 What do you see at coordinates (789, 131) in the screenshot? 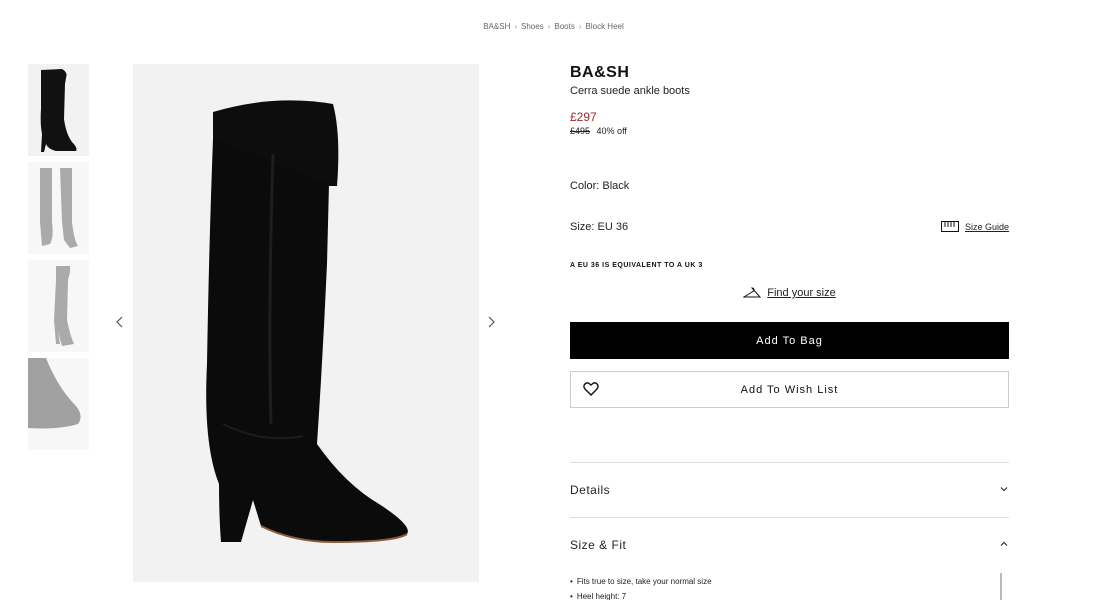
I see `price-row: £495 40% off` at bounding box center [789, 131].